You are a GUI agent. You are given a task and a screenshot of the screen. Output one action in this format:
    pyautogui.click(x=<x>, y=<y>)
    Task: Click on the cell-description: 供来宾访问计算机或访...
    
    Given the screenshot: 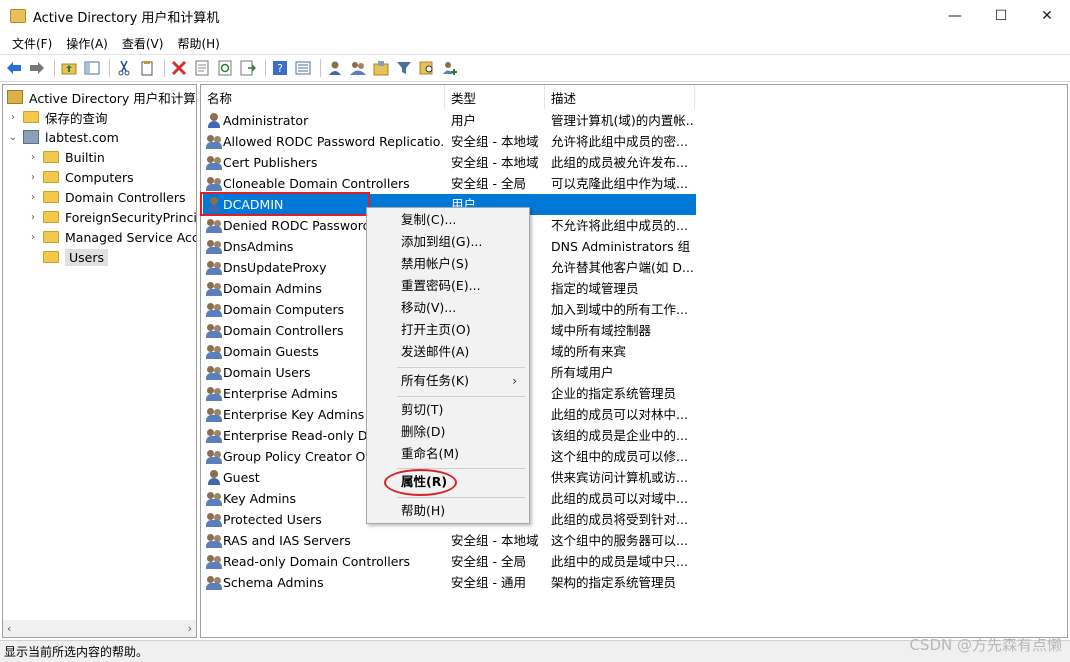 What is the action you would take?
    pyautogui.click(x=619, y=477)
    